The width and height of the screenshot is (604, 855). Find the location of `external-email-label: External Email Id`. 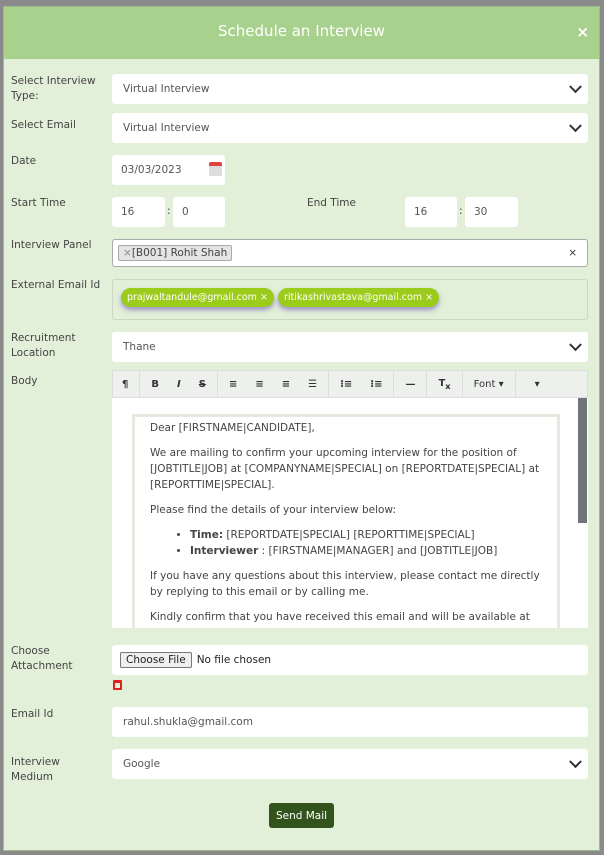

external-email-label: External Email Id is located at coordinates (56, 285).